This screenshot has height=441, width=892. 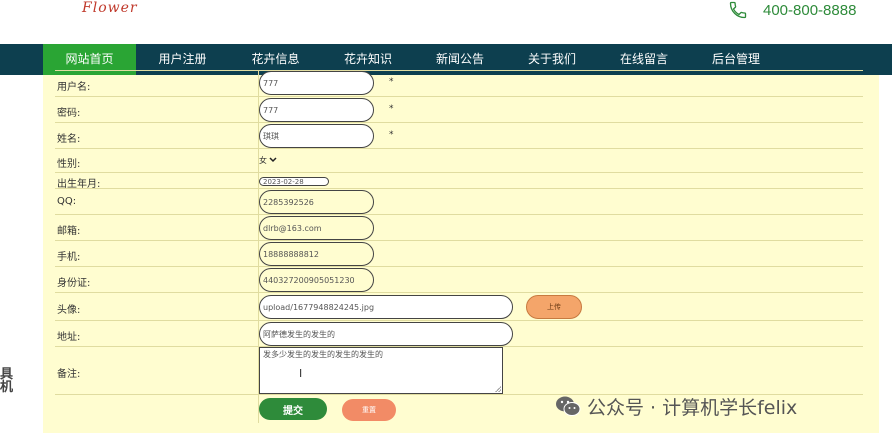 I want to click on upload-button: 上传, so click(x=554, y=307).